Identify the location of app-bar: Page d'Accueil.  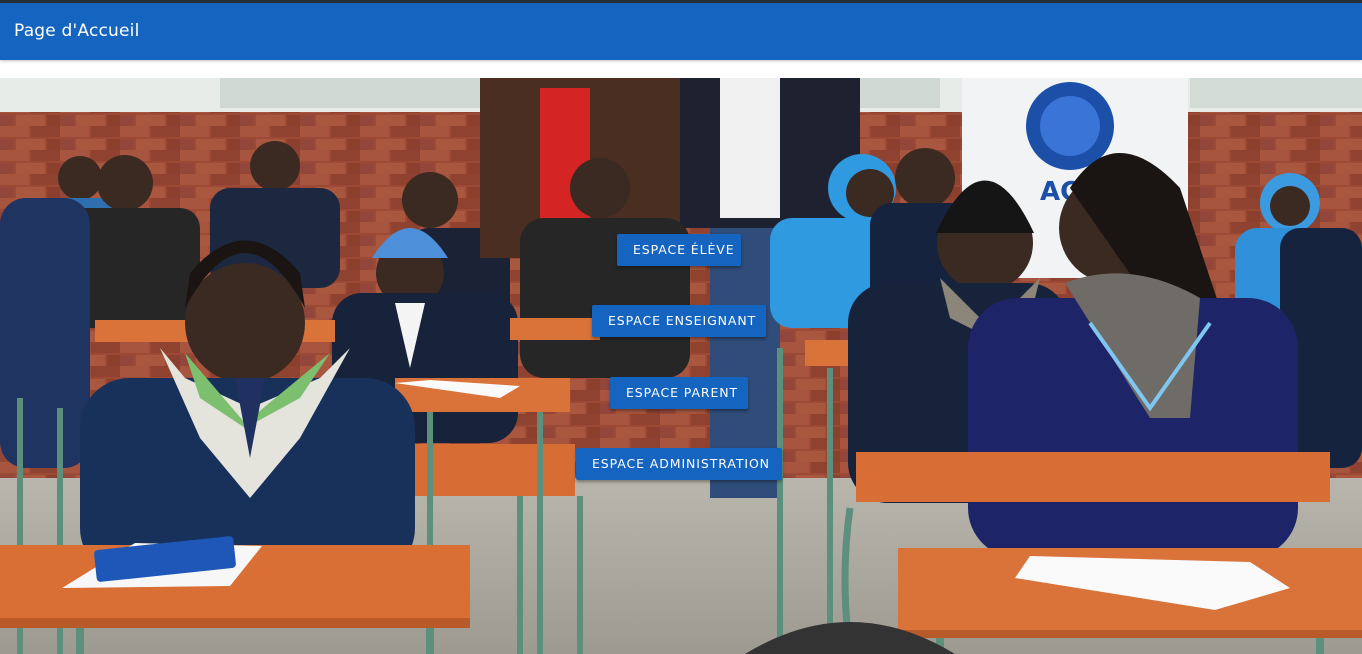
(681, 31).